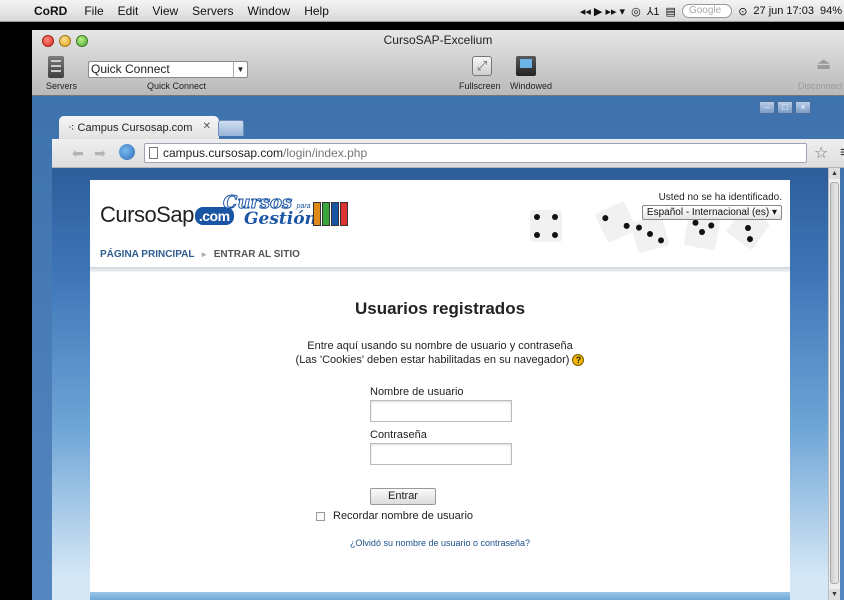  Describe the element at coordinates (240, 69) in the screenshot. I see `chevron-down-icon: ▼` at that location.